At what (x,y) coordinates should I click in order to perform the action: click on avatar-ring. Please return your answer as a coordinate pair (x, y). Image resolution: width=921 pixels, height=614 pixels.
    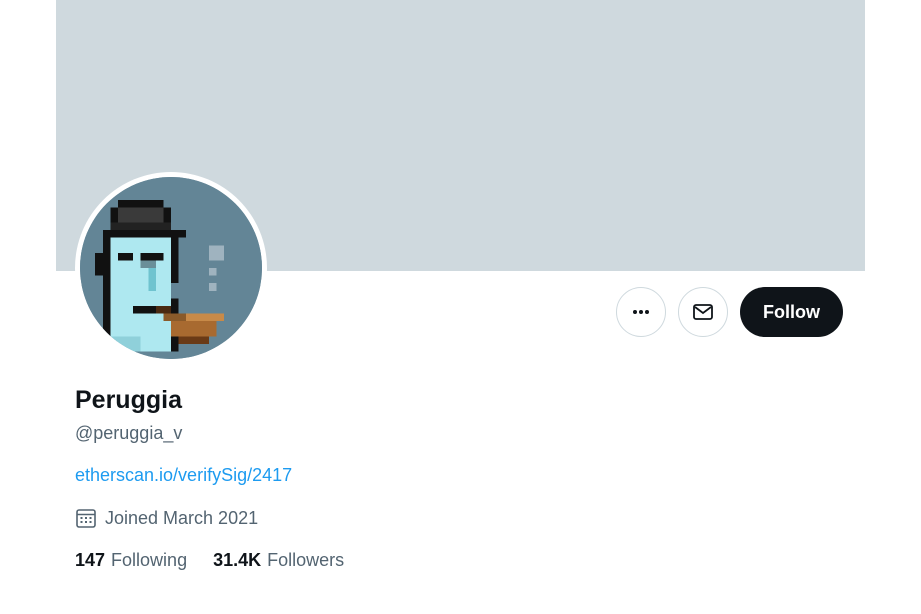
    Looking at the image, I should click on (171, 268).